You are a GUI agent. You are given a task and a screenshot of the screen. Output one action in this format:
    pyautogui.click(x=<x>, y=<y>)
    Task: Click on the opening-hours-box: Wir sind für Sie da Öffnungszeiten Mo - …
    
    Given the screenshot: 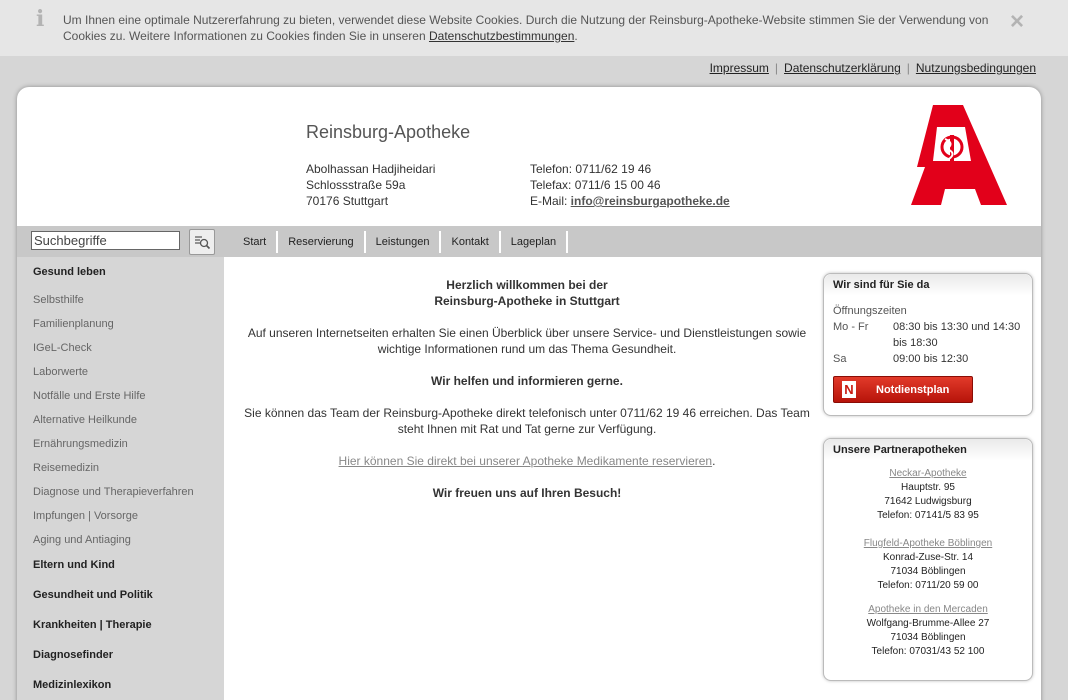 What is the action you would take?
    pyautogui.click(x=928, y=344)
    